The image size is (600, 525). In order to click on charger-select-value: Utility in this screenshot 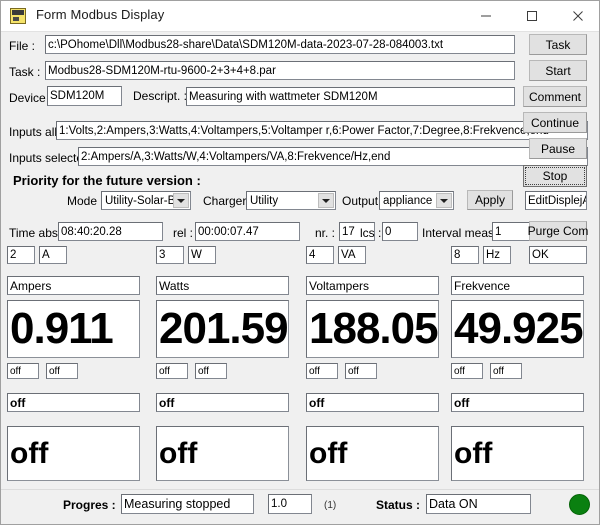, I will do `click(264, 200)`.